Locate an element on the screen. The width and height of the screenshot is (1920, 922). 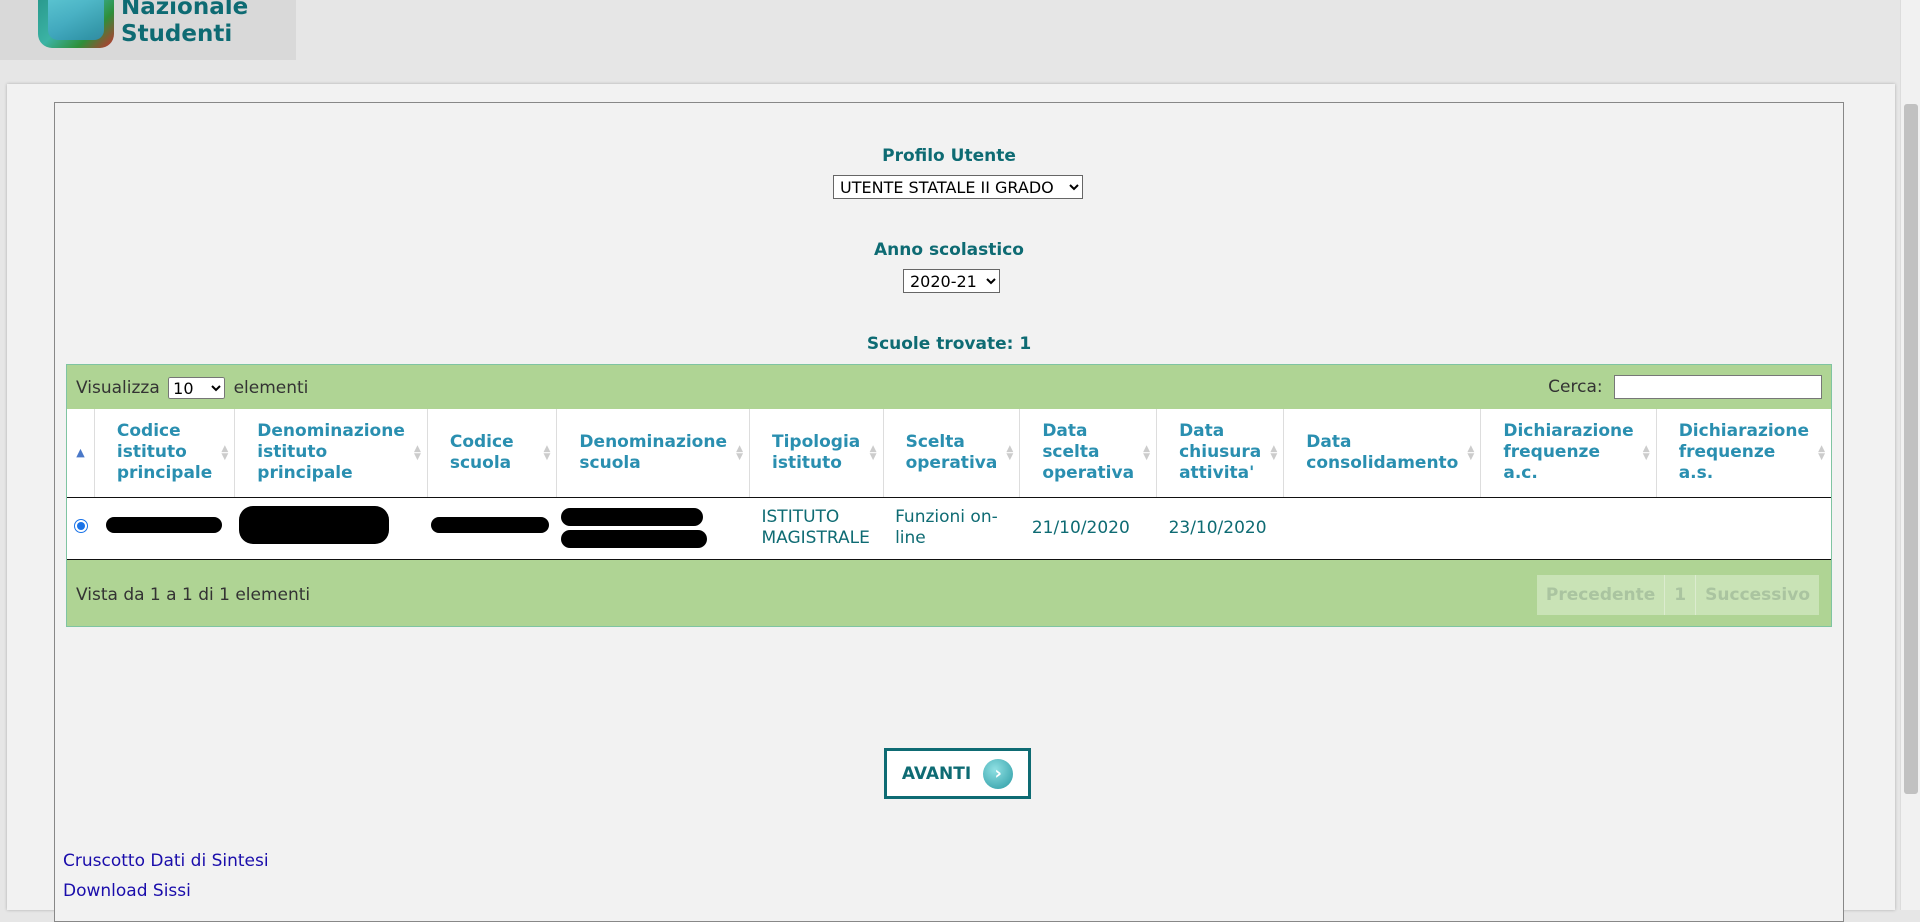
col-header-label: Denominazione scuola is located at coordinates (653, 452).